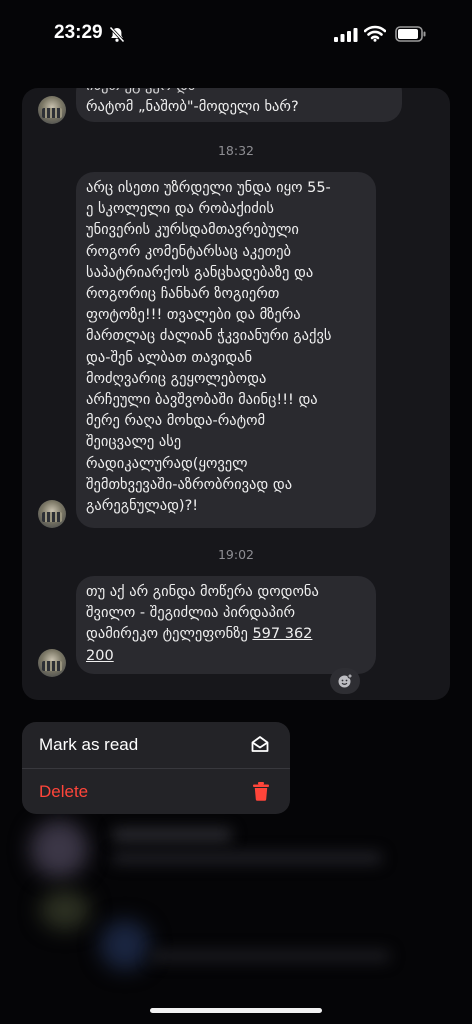  I want to click on message-line: გარეგნულად)?!, so click(142, 506).